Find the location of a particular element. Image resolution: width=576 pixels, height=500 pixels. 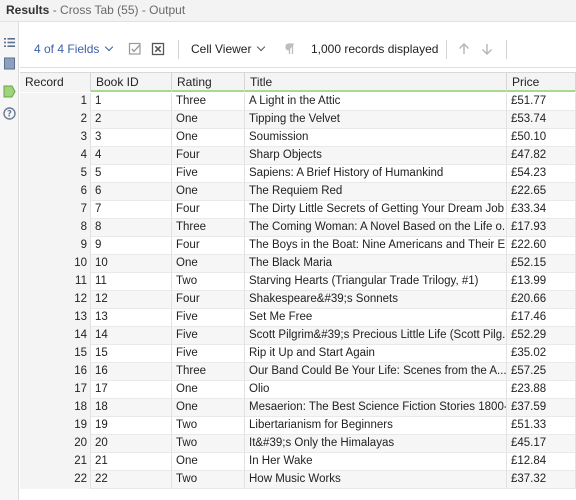

book-id-cell: 5 is located at coordinates (131, 174).